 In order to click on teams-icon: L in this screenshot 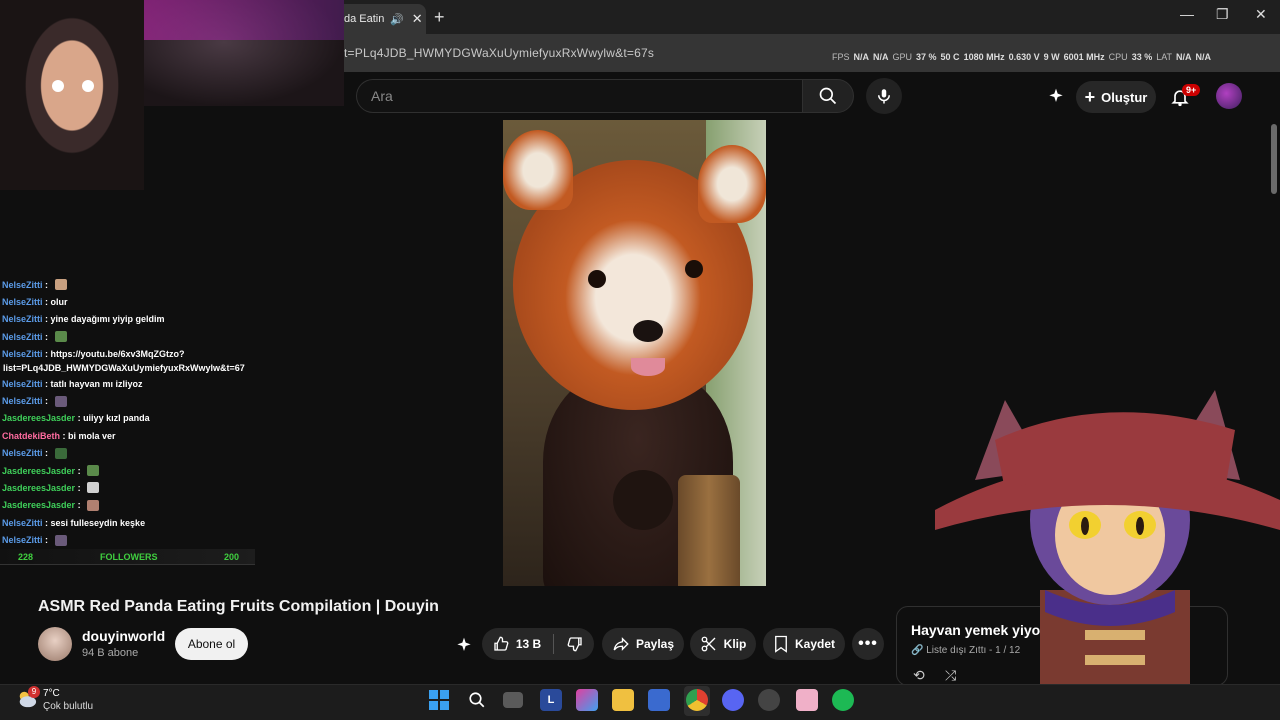, I will do `click(551, 700)`.